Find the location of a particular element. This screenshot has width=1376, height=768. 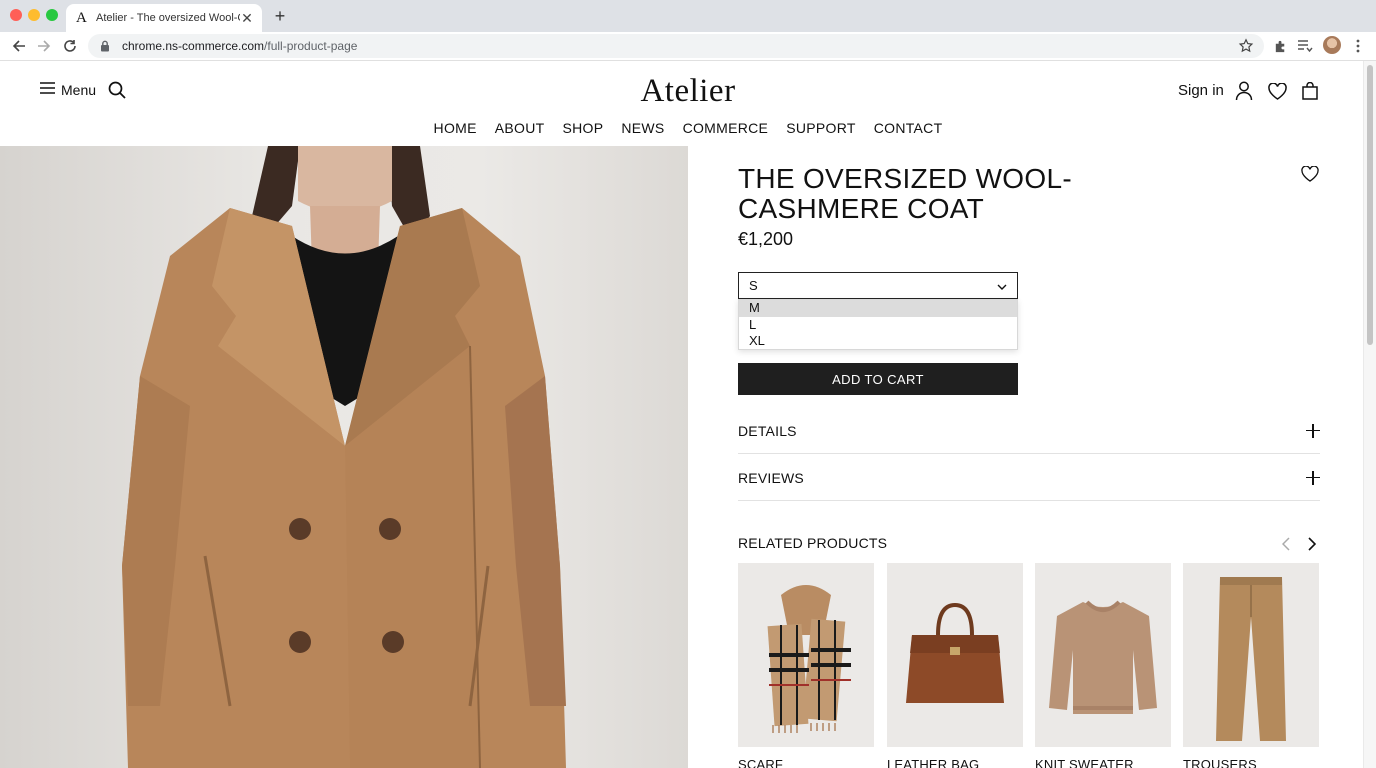

tab-close-icon: ✕ is located at coordinates (247, 18).